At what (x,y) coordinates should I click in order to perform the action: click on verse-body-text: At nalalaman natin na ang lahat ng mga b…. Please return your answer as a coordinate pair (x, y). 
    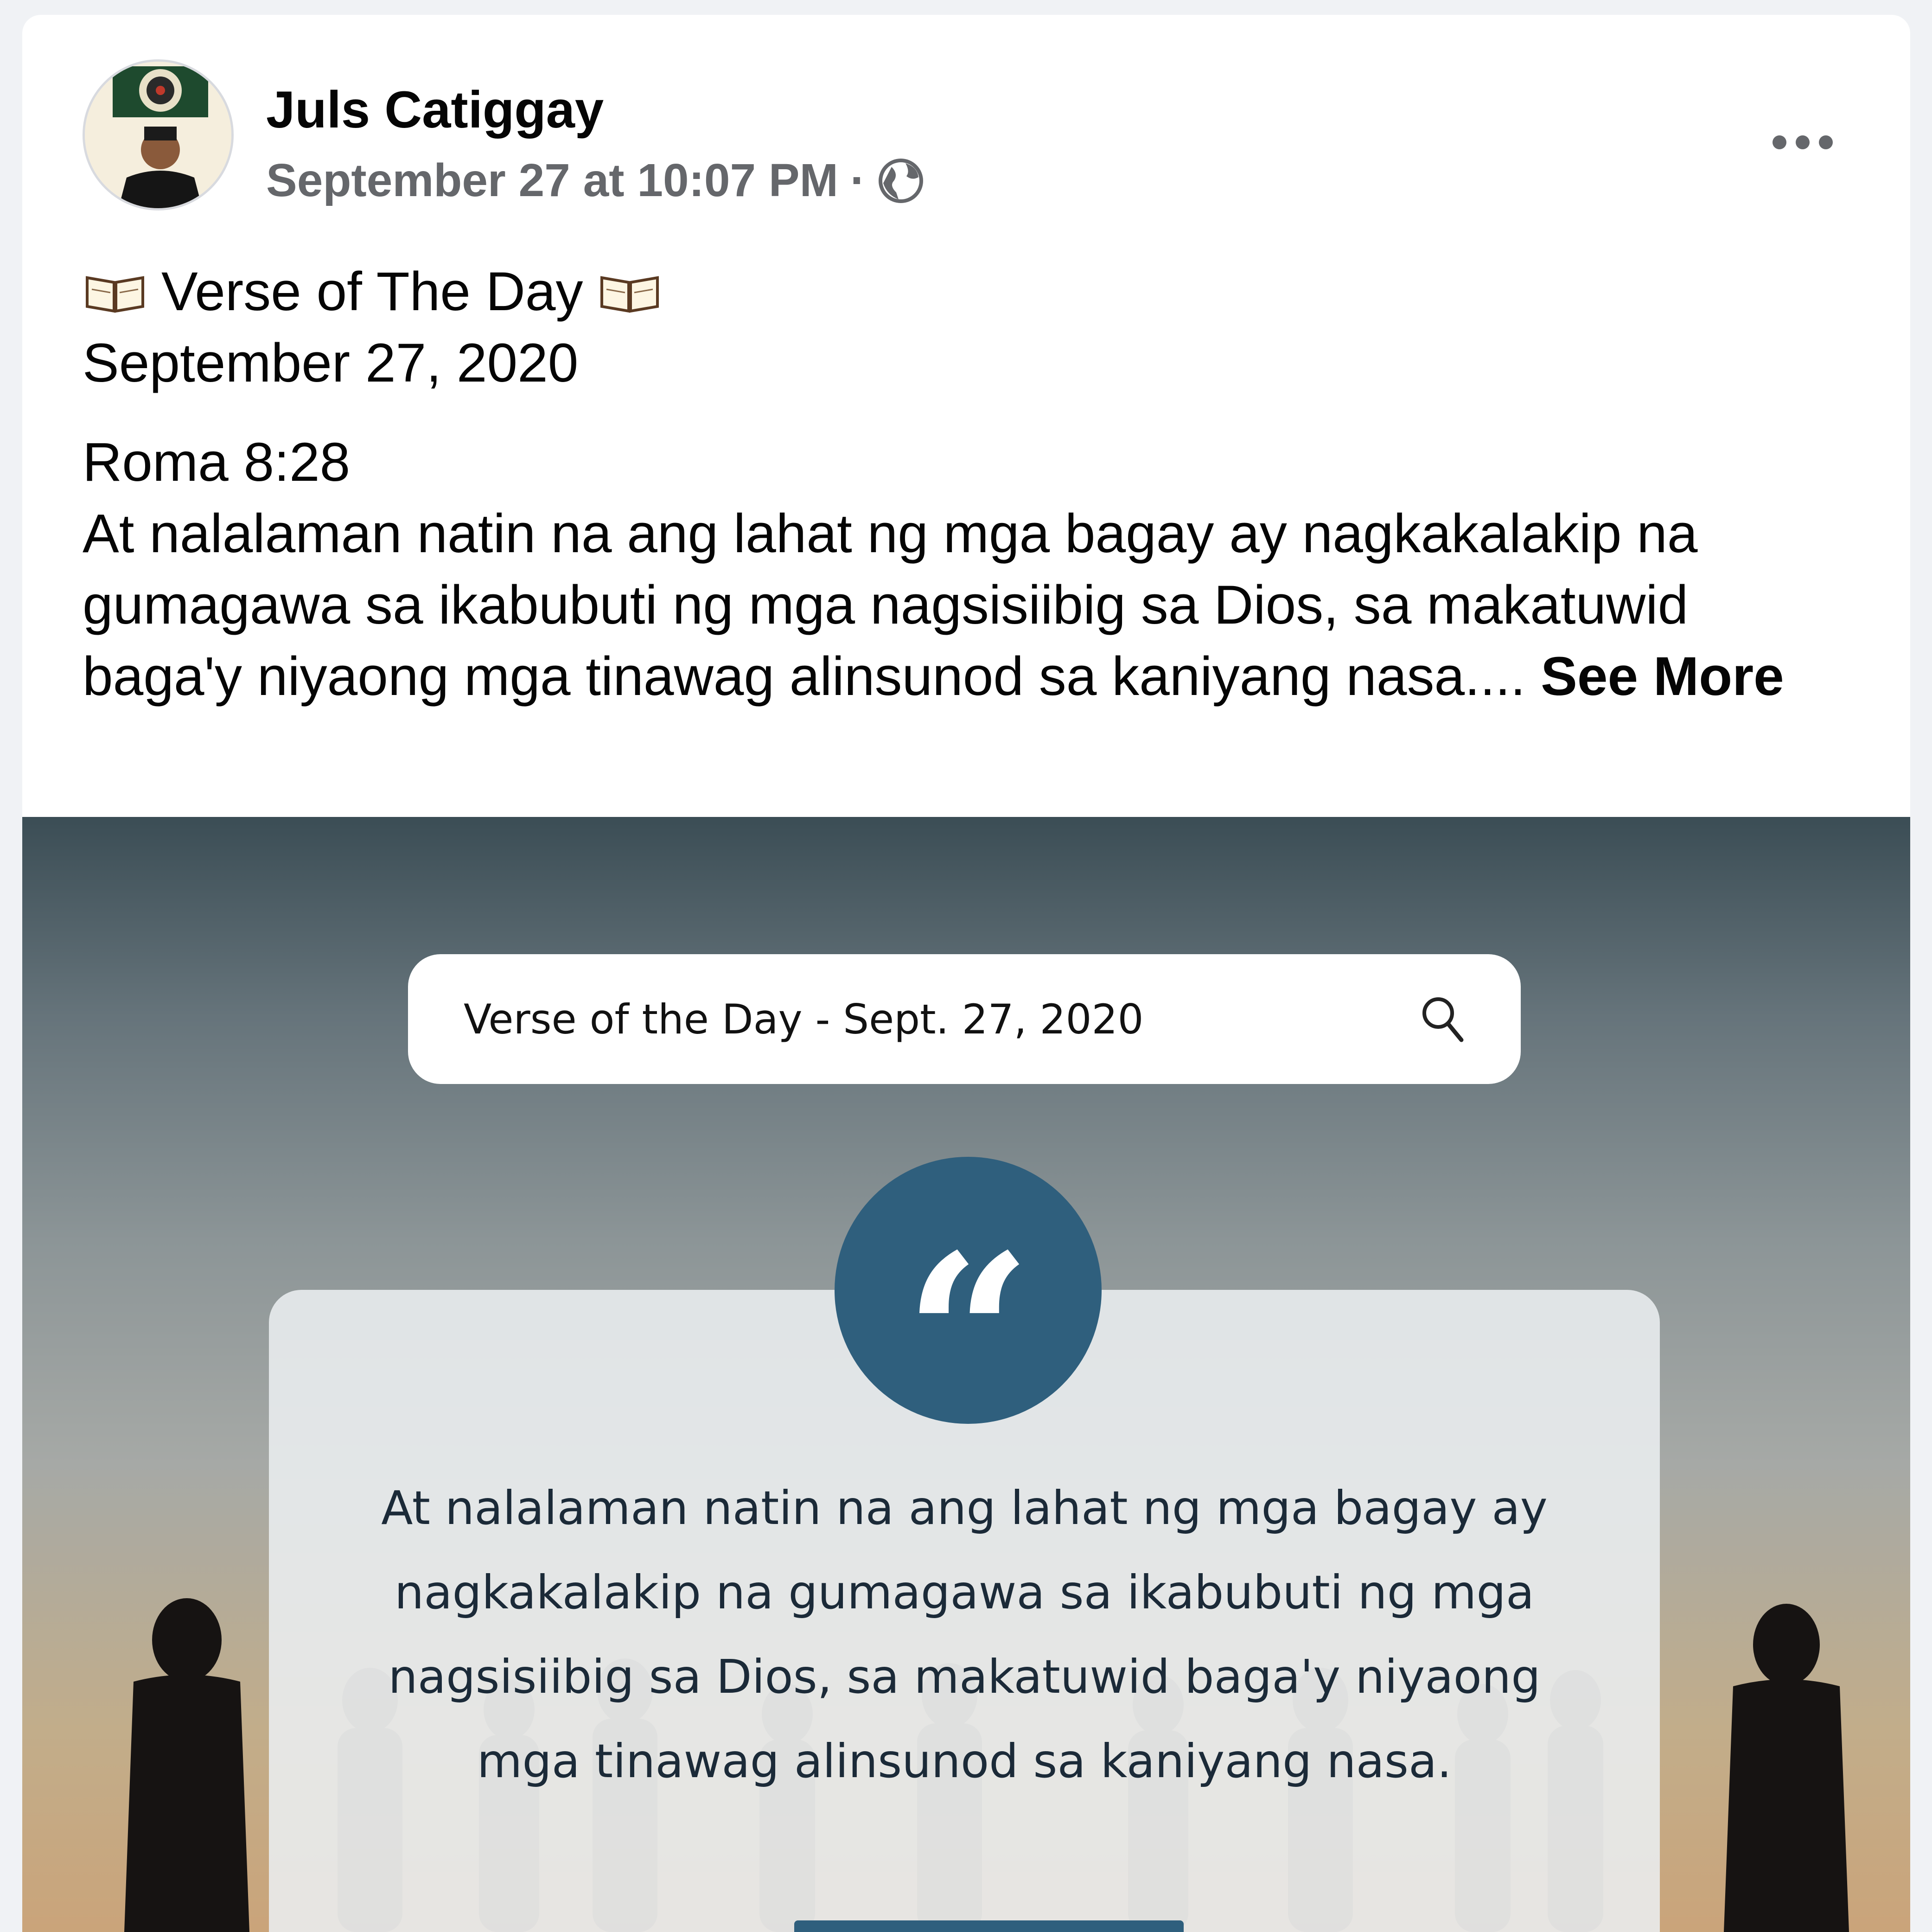
    Looking at the image, I should click on (890, 605).